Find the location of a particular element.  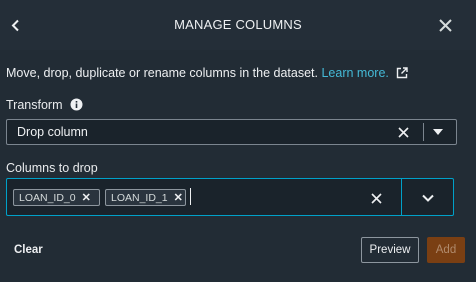

token-loan-id-1: LOAN_ID_1 ✕ is located at coordinates (145, 197).